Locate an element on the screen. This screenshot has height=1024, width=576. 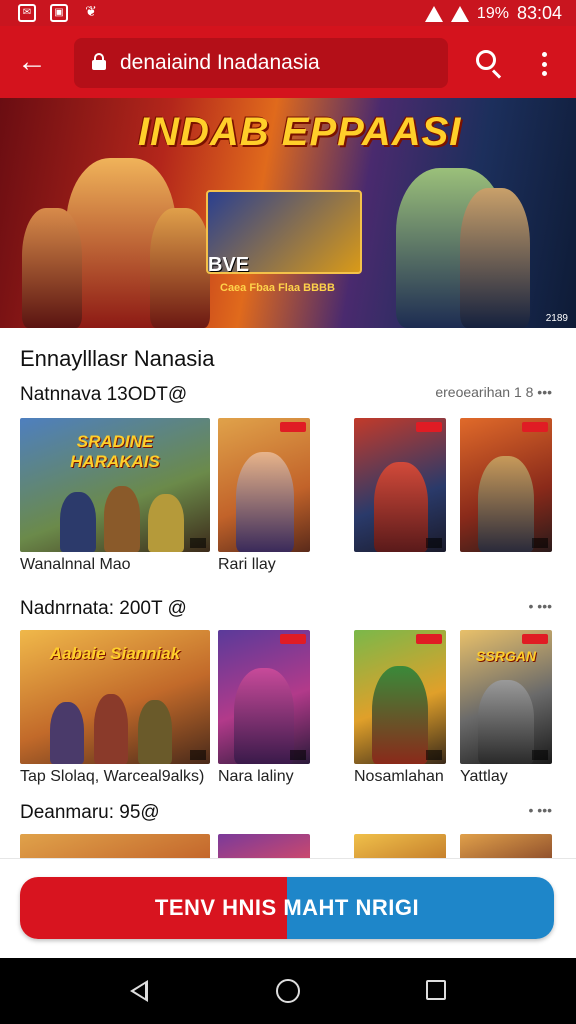
primary-cta-button: TENV HNIS MAHT NRIGI is located at coordinates (287, 908).